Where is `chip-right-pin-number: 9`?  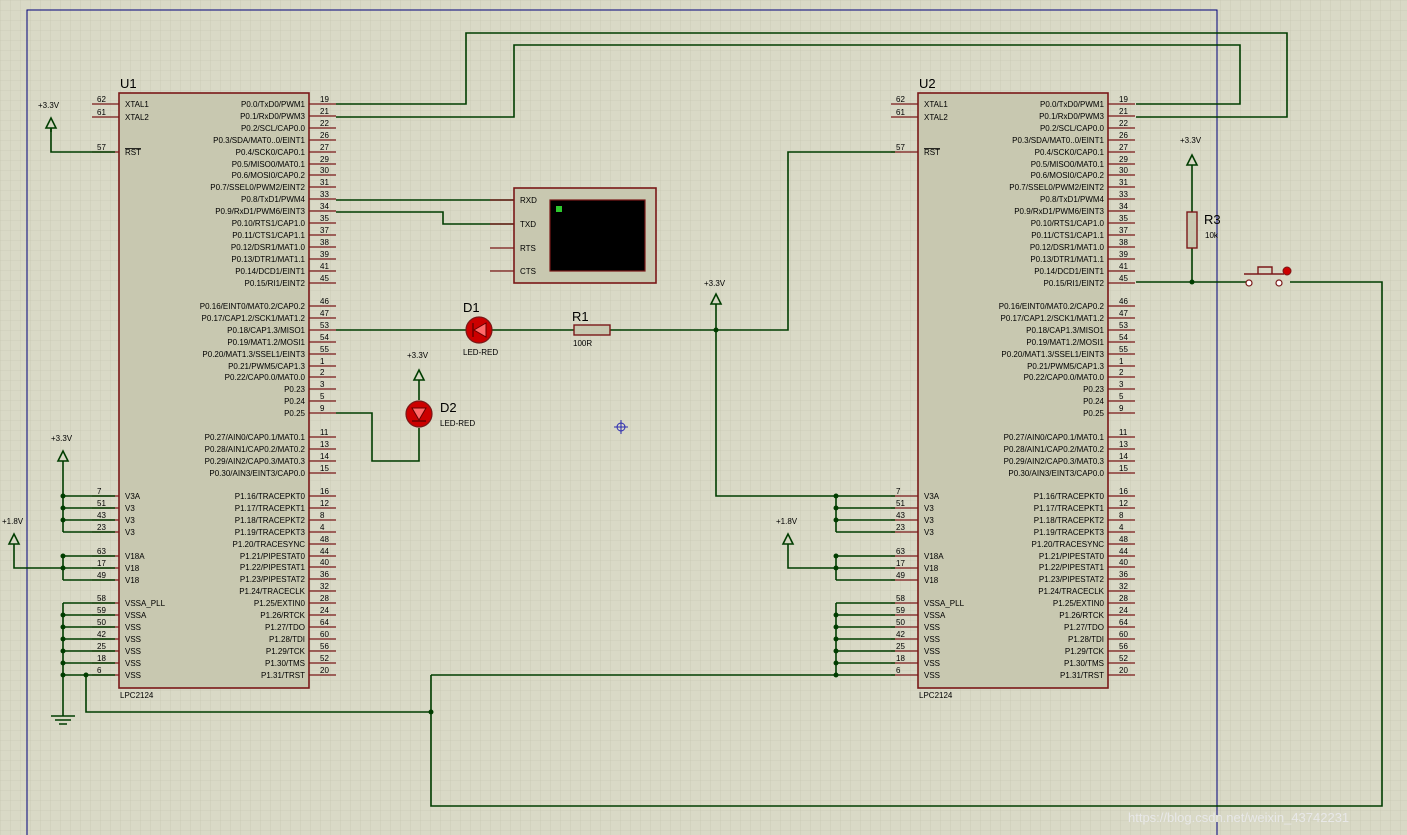 chip-right-pin-number: 9 is located at coordinates (322, 408).